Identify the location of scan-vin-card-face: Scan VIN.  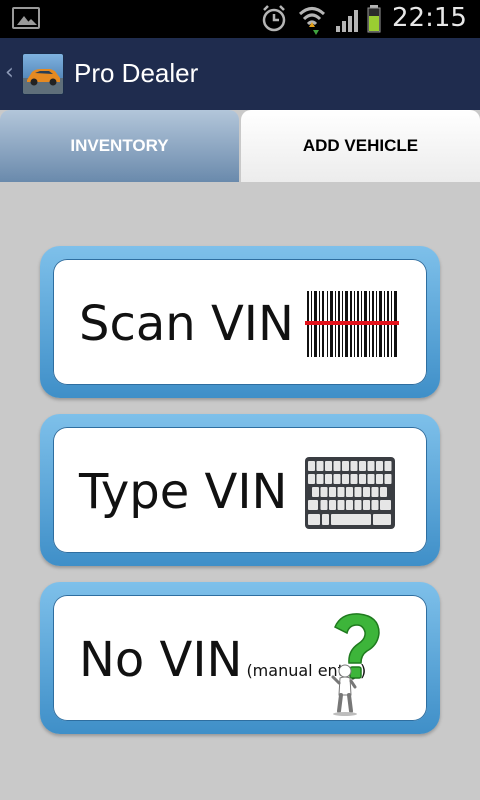
(240, 322).